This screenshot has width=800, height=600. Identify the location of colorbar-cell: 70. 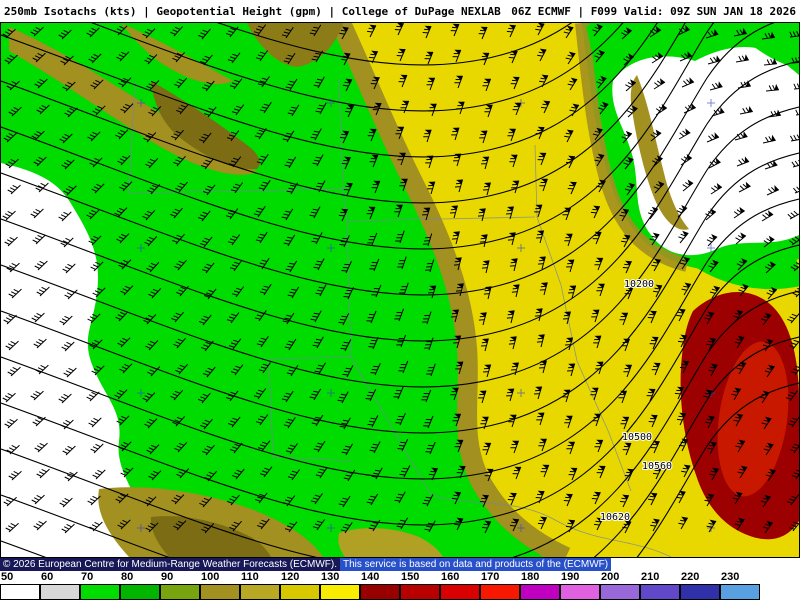
(100, 585).